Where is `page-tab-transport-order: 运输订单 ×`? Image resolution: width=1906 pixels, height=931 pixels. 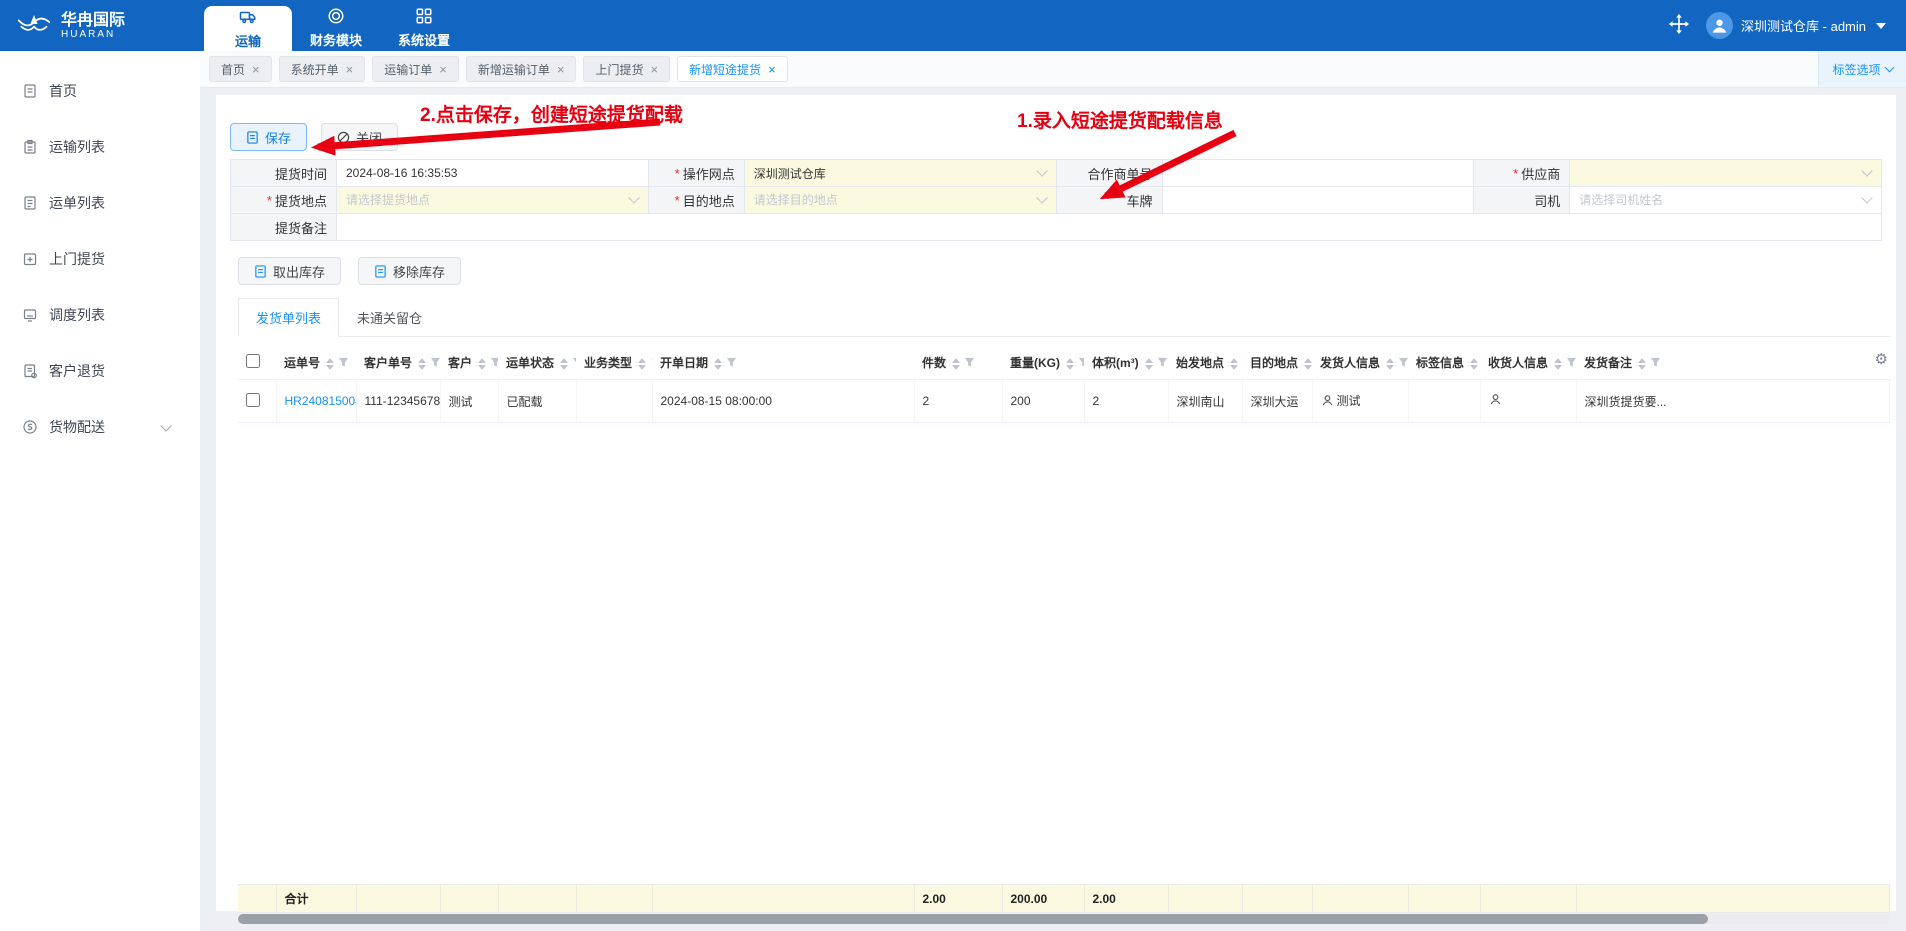 page-tab-transport-order: 运输订单 × is located at coordinates (415, 69).